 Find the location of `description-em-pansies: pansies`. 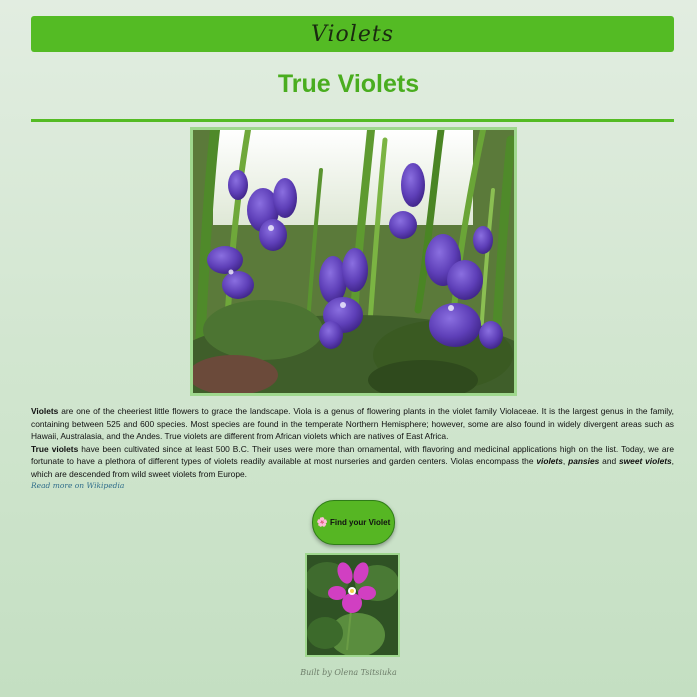

description-em-pansies: pansies is located at coordinates (584, 461).